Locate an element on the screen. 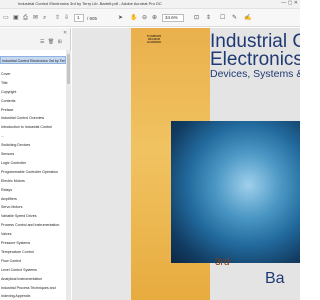 Image resolution: width=320 pixels, height=300 pixels. comment-icon: ☐ is located at coordinates (222, 18).